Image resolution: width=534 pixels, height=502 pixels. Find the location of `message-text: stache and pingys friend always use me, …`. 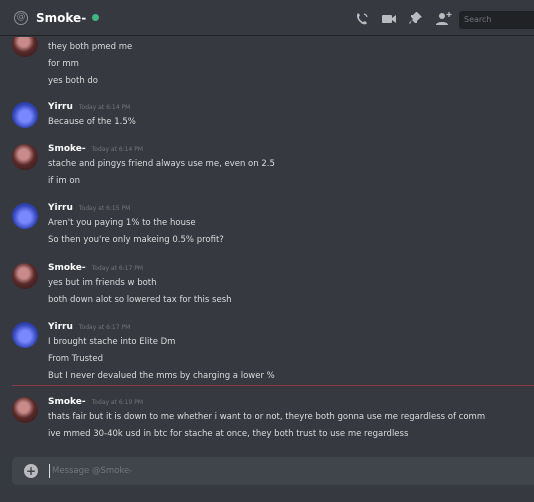

message-text: stache and pingys friend always use me, … is located at coordinates (161, 164).